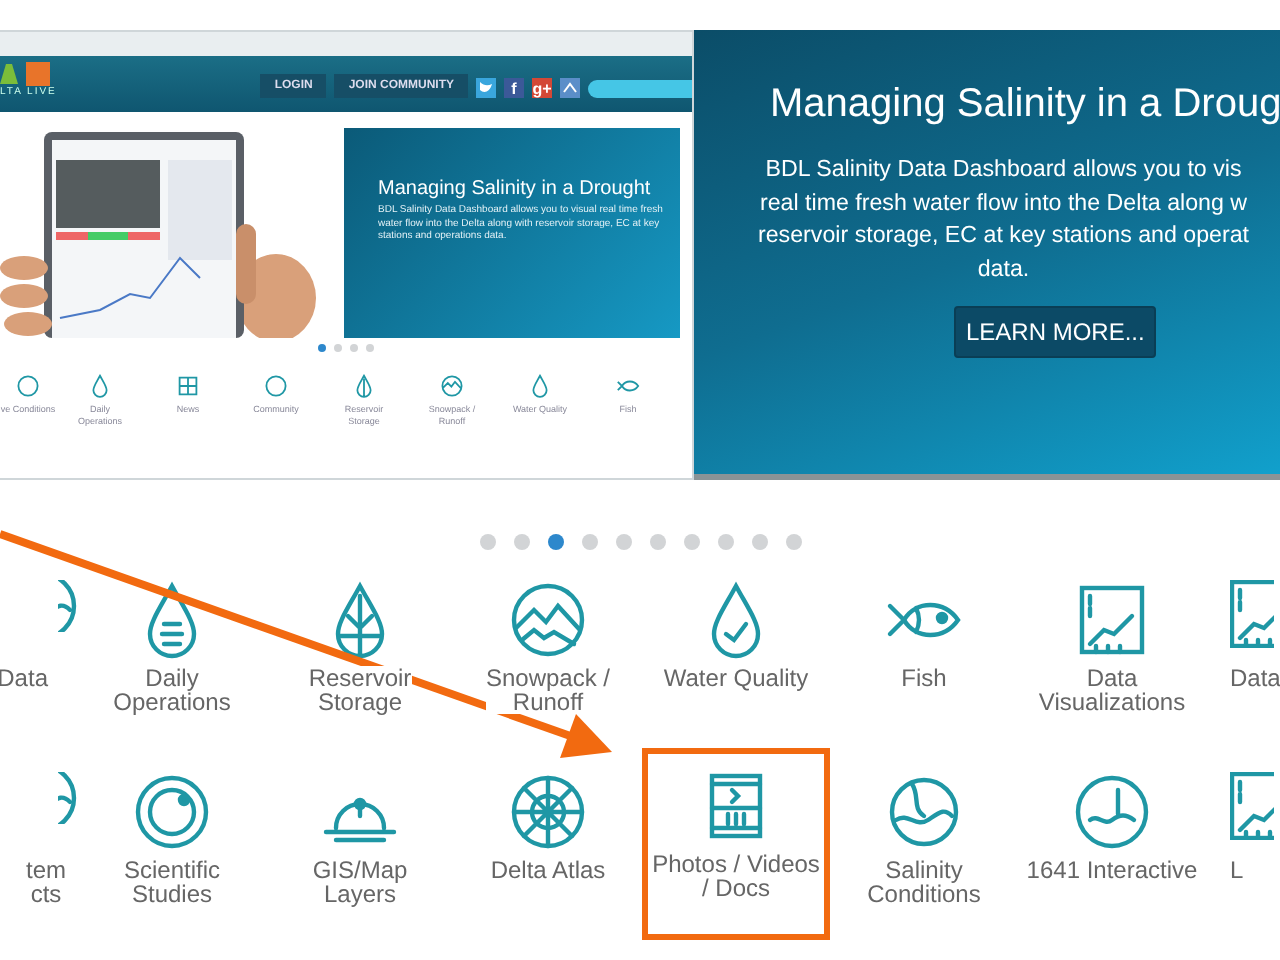 The height and width of the screenshot is (960, 1280). I want to click on banner-text: BDL Salinity Data Dashboard allows you to vis real time fresh water flow into the Delta along w reservoir storage, EC at key stations and operat data., so click(1004, 219).